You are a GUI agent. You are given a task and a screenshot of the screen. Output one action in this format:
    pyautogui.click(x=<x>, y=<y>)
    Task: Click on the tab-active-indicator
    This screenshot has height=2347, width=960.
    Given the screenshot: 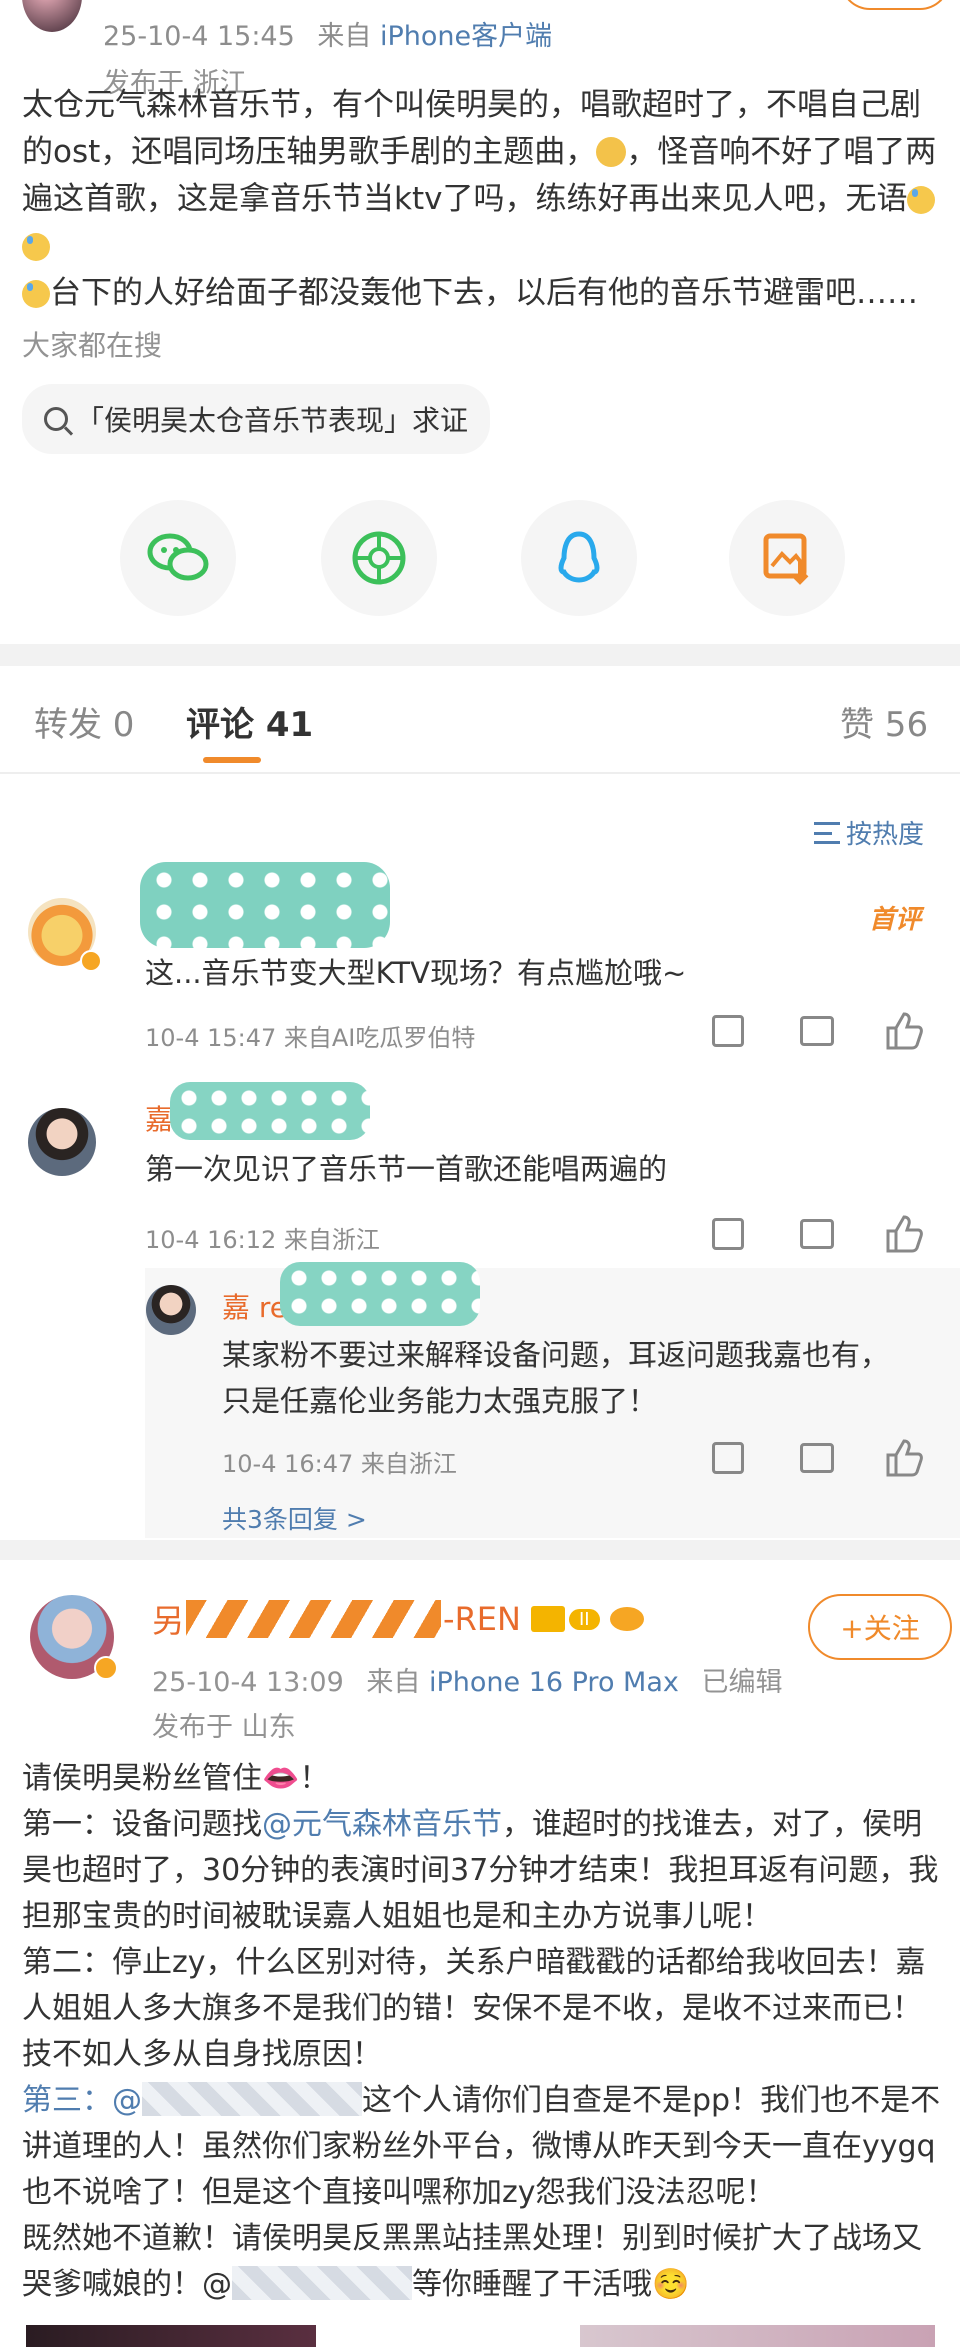 What is the action you would take?
    pyautogui.click(x=232, y=760)
    